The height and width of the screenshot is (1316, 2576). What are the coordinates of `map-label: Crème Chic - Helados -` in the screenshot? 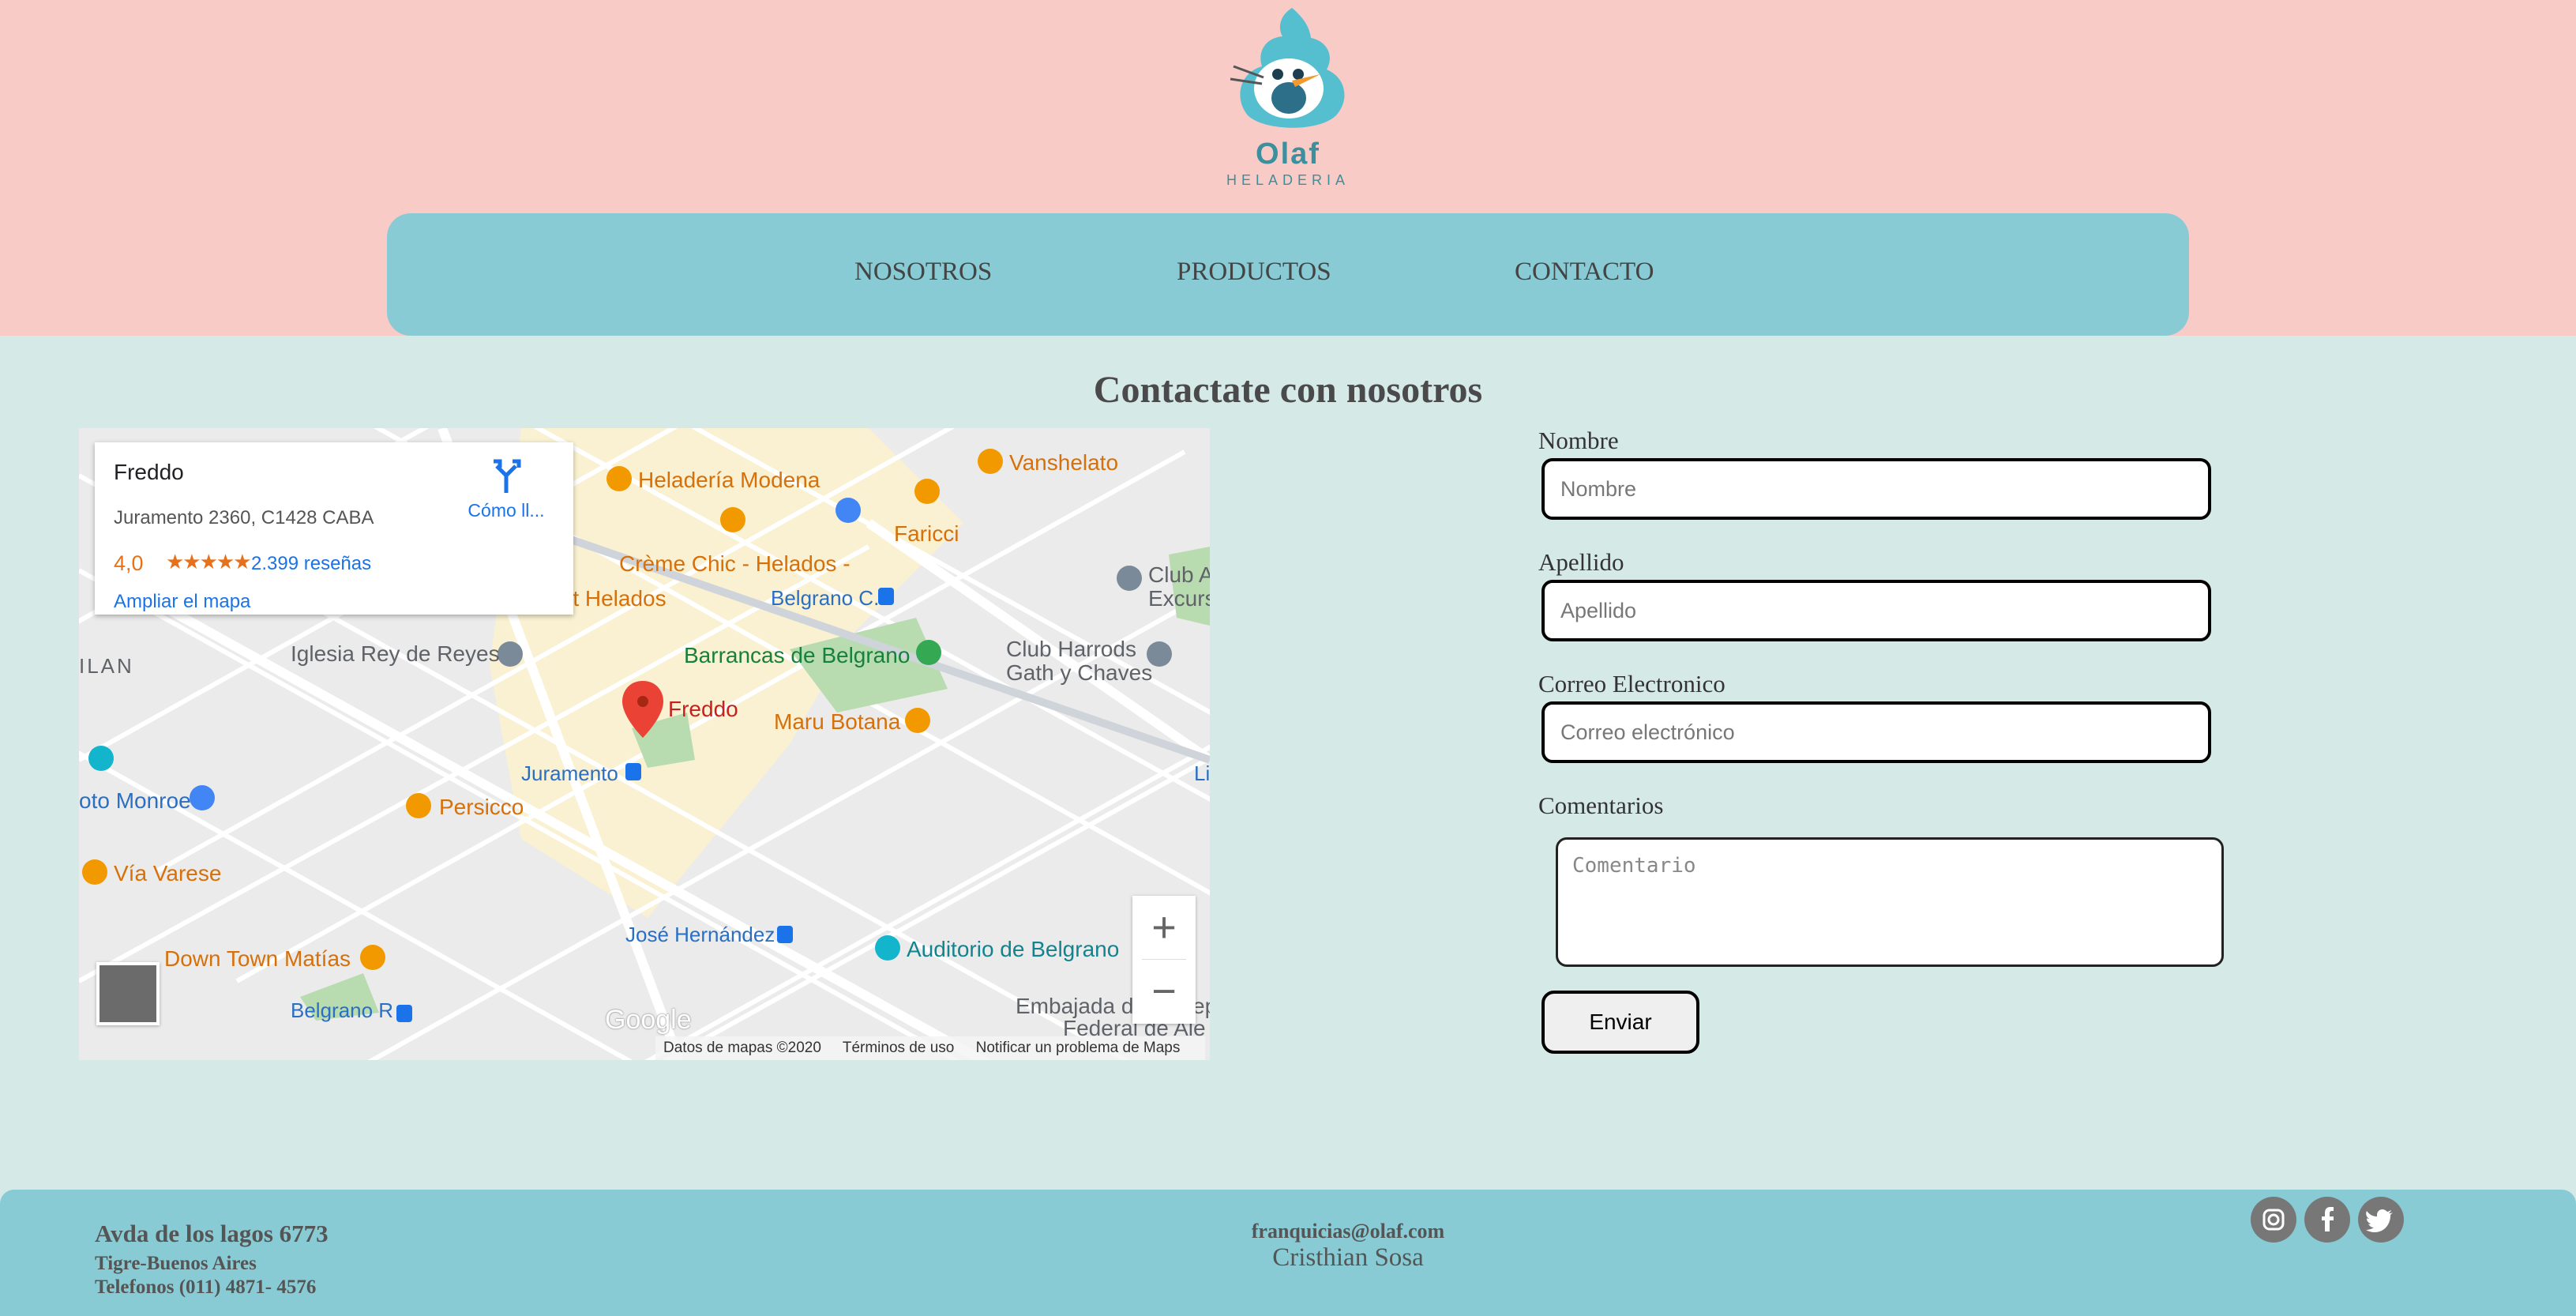 It's located at (735, 563).